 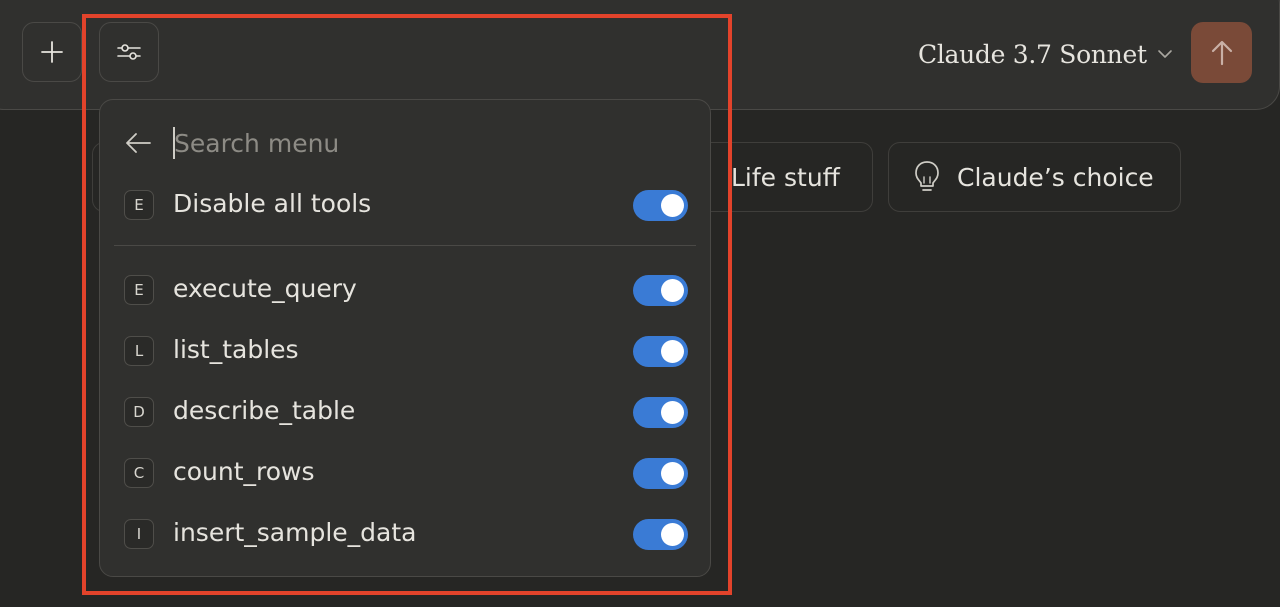 I want to click on tool-row-describe-table: D describe_table, so click(x=405, y=412).